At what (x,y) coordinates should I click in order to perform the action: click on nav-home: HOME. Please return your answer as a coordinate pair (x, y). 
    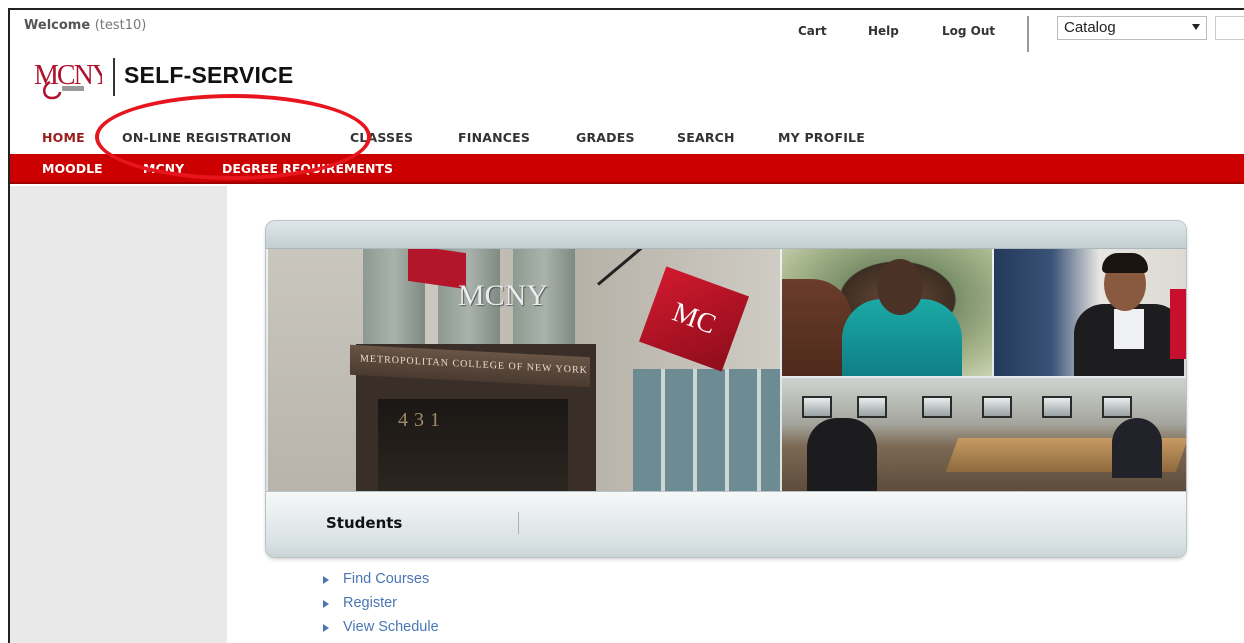
    Looking at the image, I should click on (63, 137).